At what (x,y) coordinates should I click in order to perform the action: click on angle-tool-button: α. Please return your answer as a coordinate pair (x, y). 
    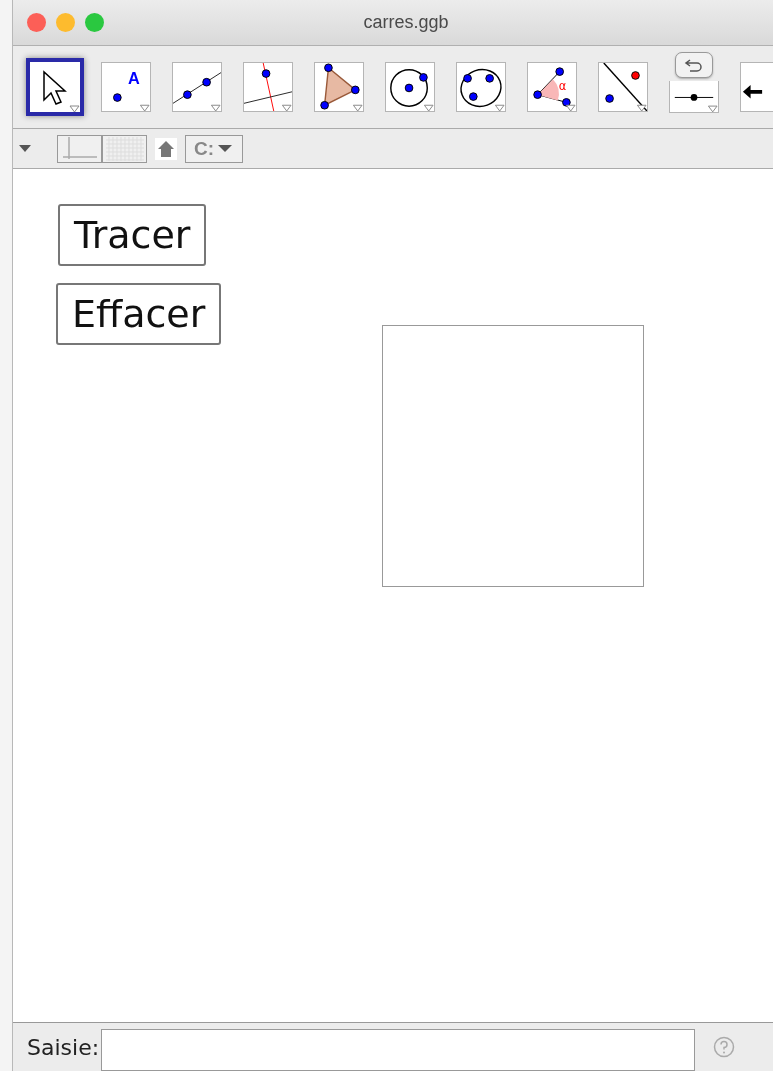
    Looking at the image, I should click on (552, 87).